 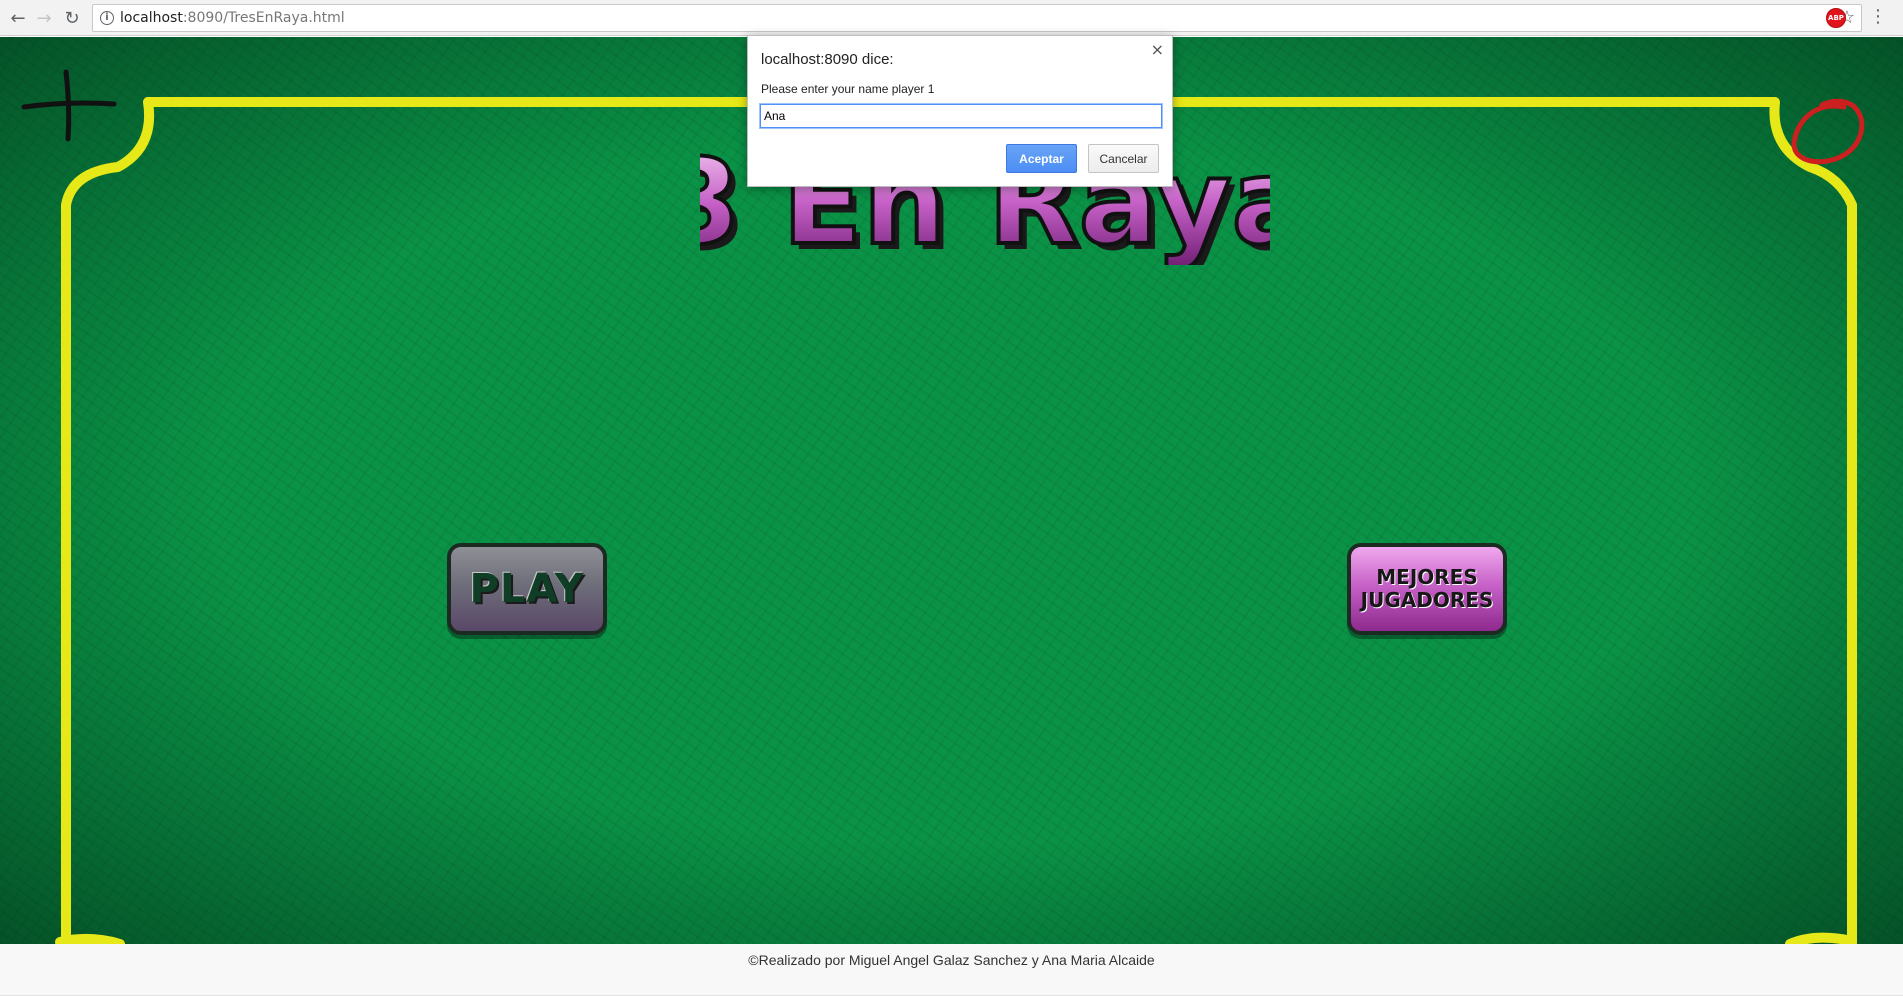 I want to click on cross-icon, so click(x=69, y=105).